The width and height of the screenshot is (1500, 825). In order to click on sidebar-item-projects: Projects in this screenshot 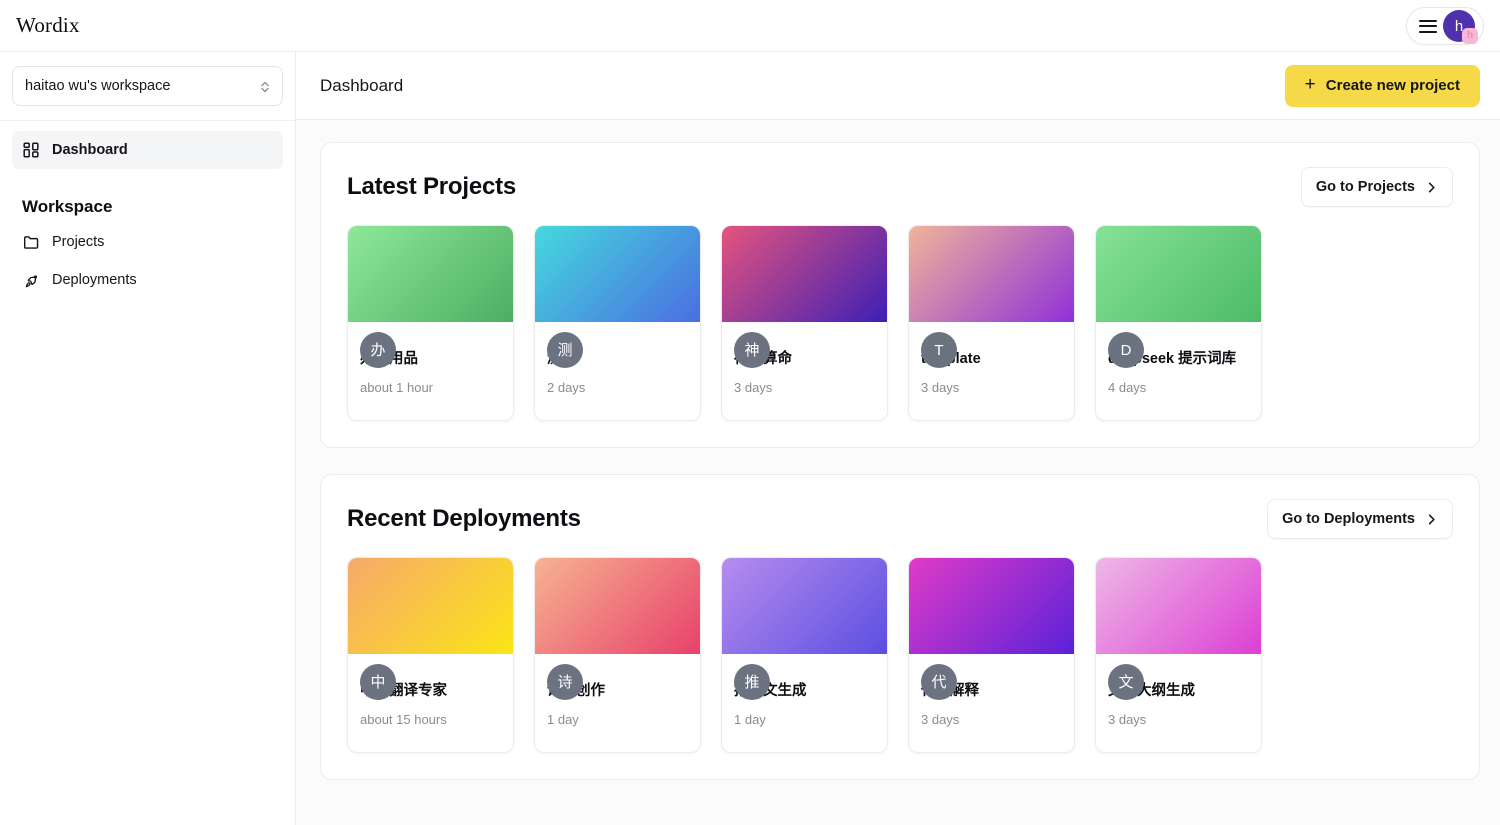, I will do `click(147, 242)`.